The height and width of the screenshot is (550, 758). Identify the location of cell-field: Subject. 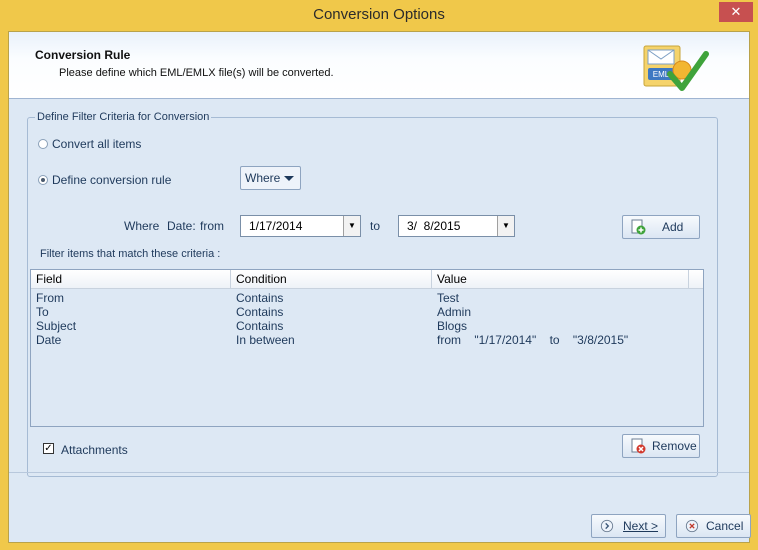
(56, 326).